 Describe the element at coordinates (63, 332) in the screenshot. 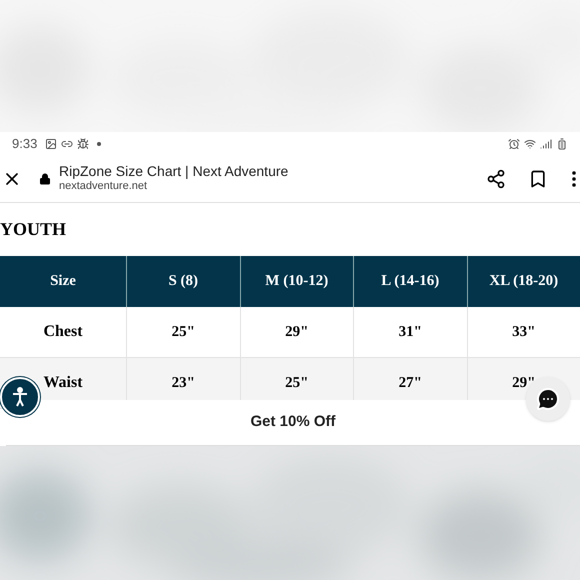

I see `row-label: Chest` at that location.